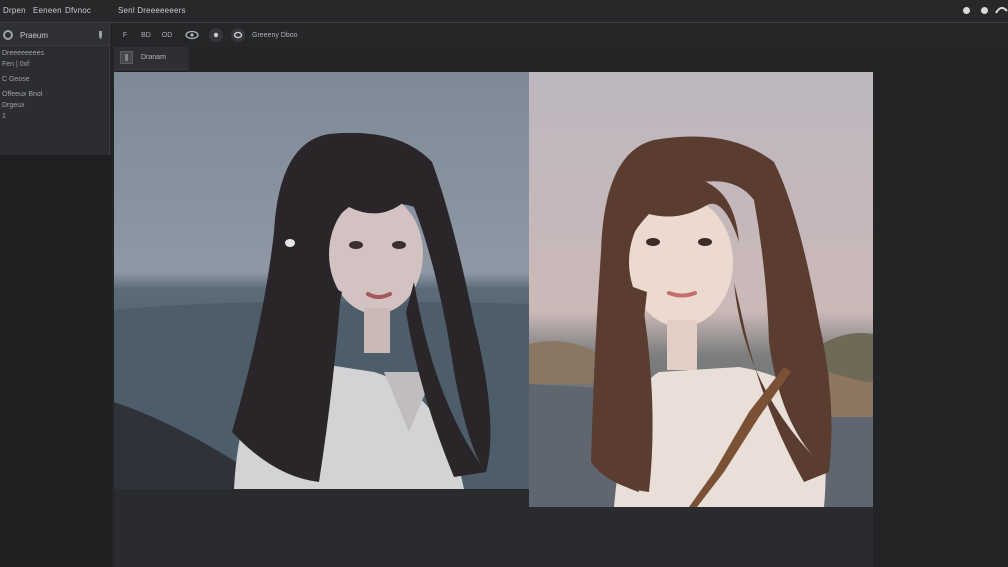  What do you see at coordinates (167, 35) in the screenshot?
I see `toolbar-button-3: OD` at bounding box center [167, 35].